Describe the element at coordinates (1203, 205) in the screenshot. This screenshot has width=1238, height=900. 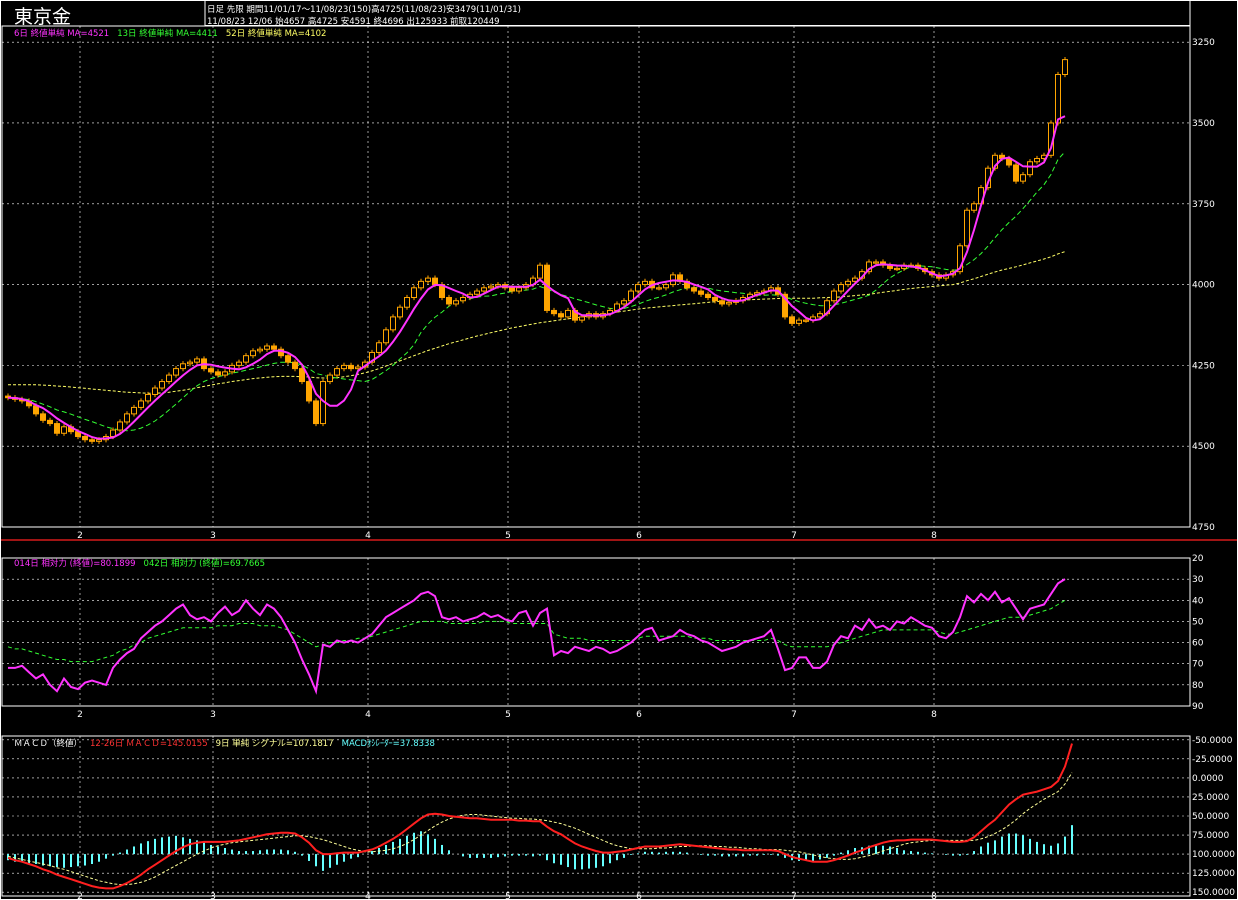
I see `price-panel-y-tick-label: 3750` at that location.